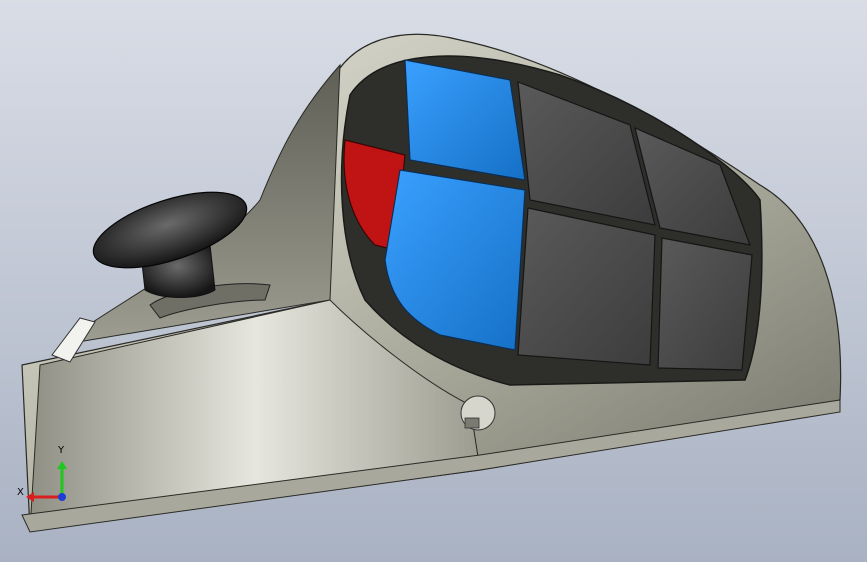  Describe the element at coordinates (20, 492) in the screenshot. I see `triad-x-label: X` at that location.